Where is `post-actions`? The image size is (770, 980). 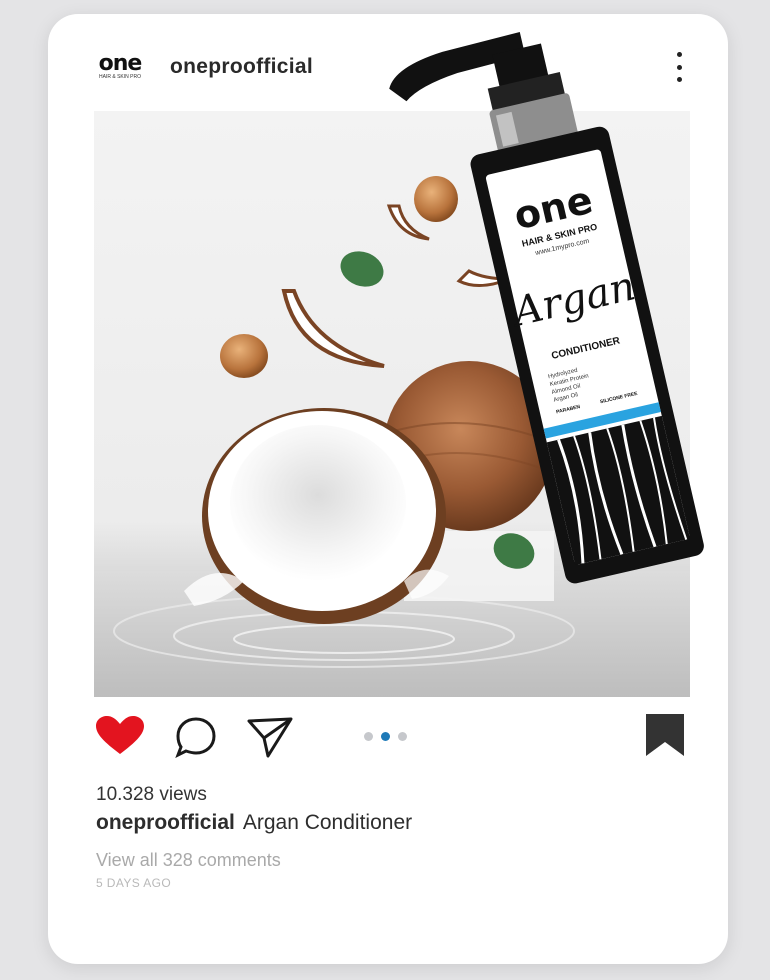 post-actions is located at coordinates (391, 739).